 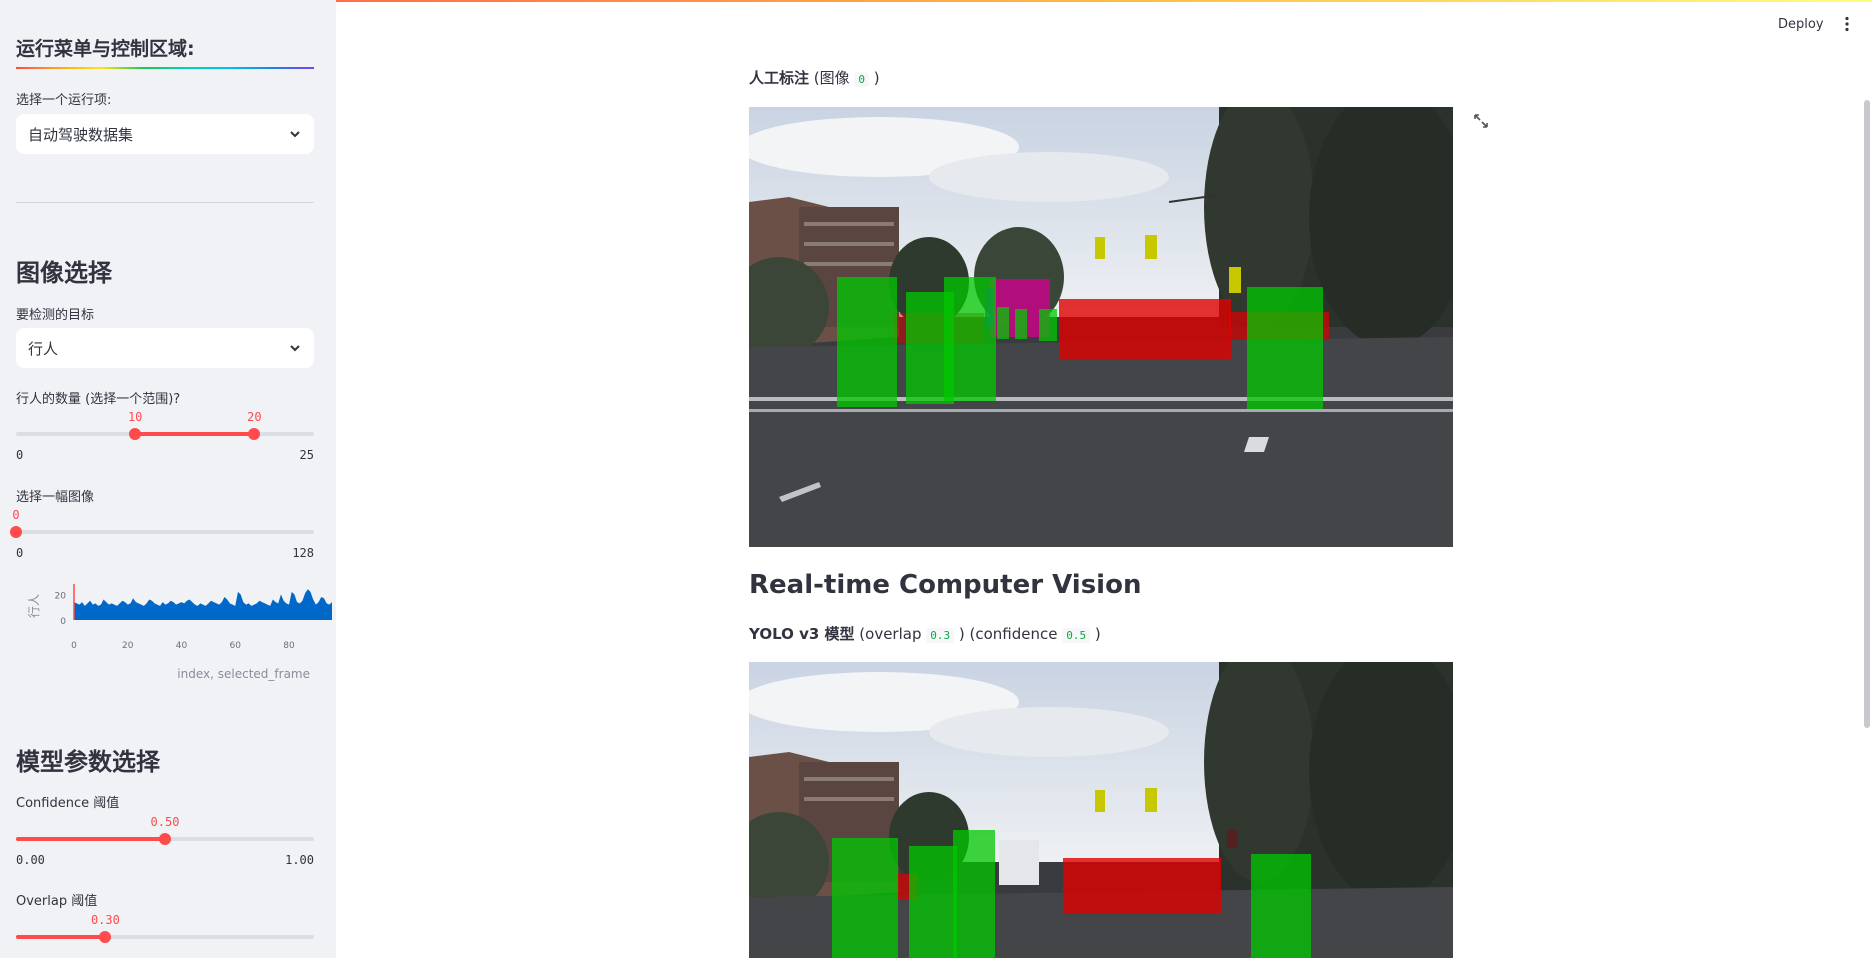 I want to click on x-tick-label: 60, so click(x=236, y=646).